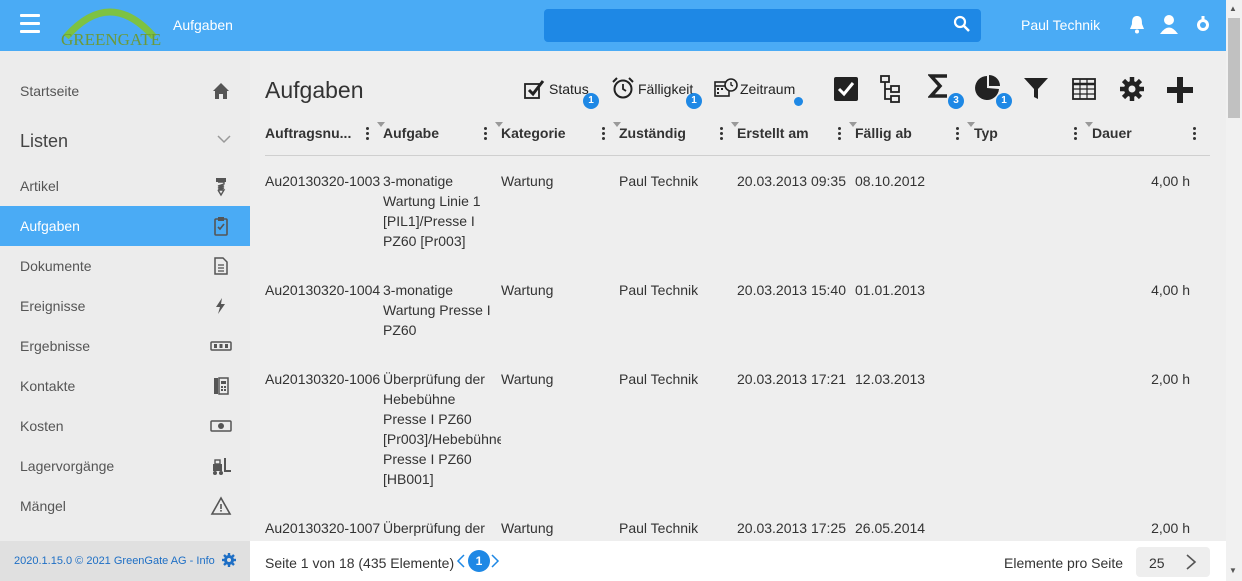 This screenshot has height=581, width=1242. I want to click on menu-icon, so click(30, 25).